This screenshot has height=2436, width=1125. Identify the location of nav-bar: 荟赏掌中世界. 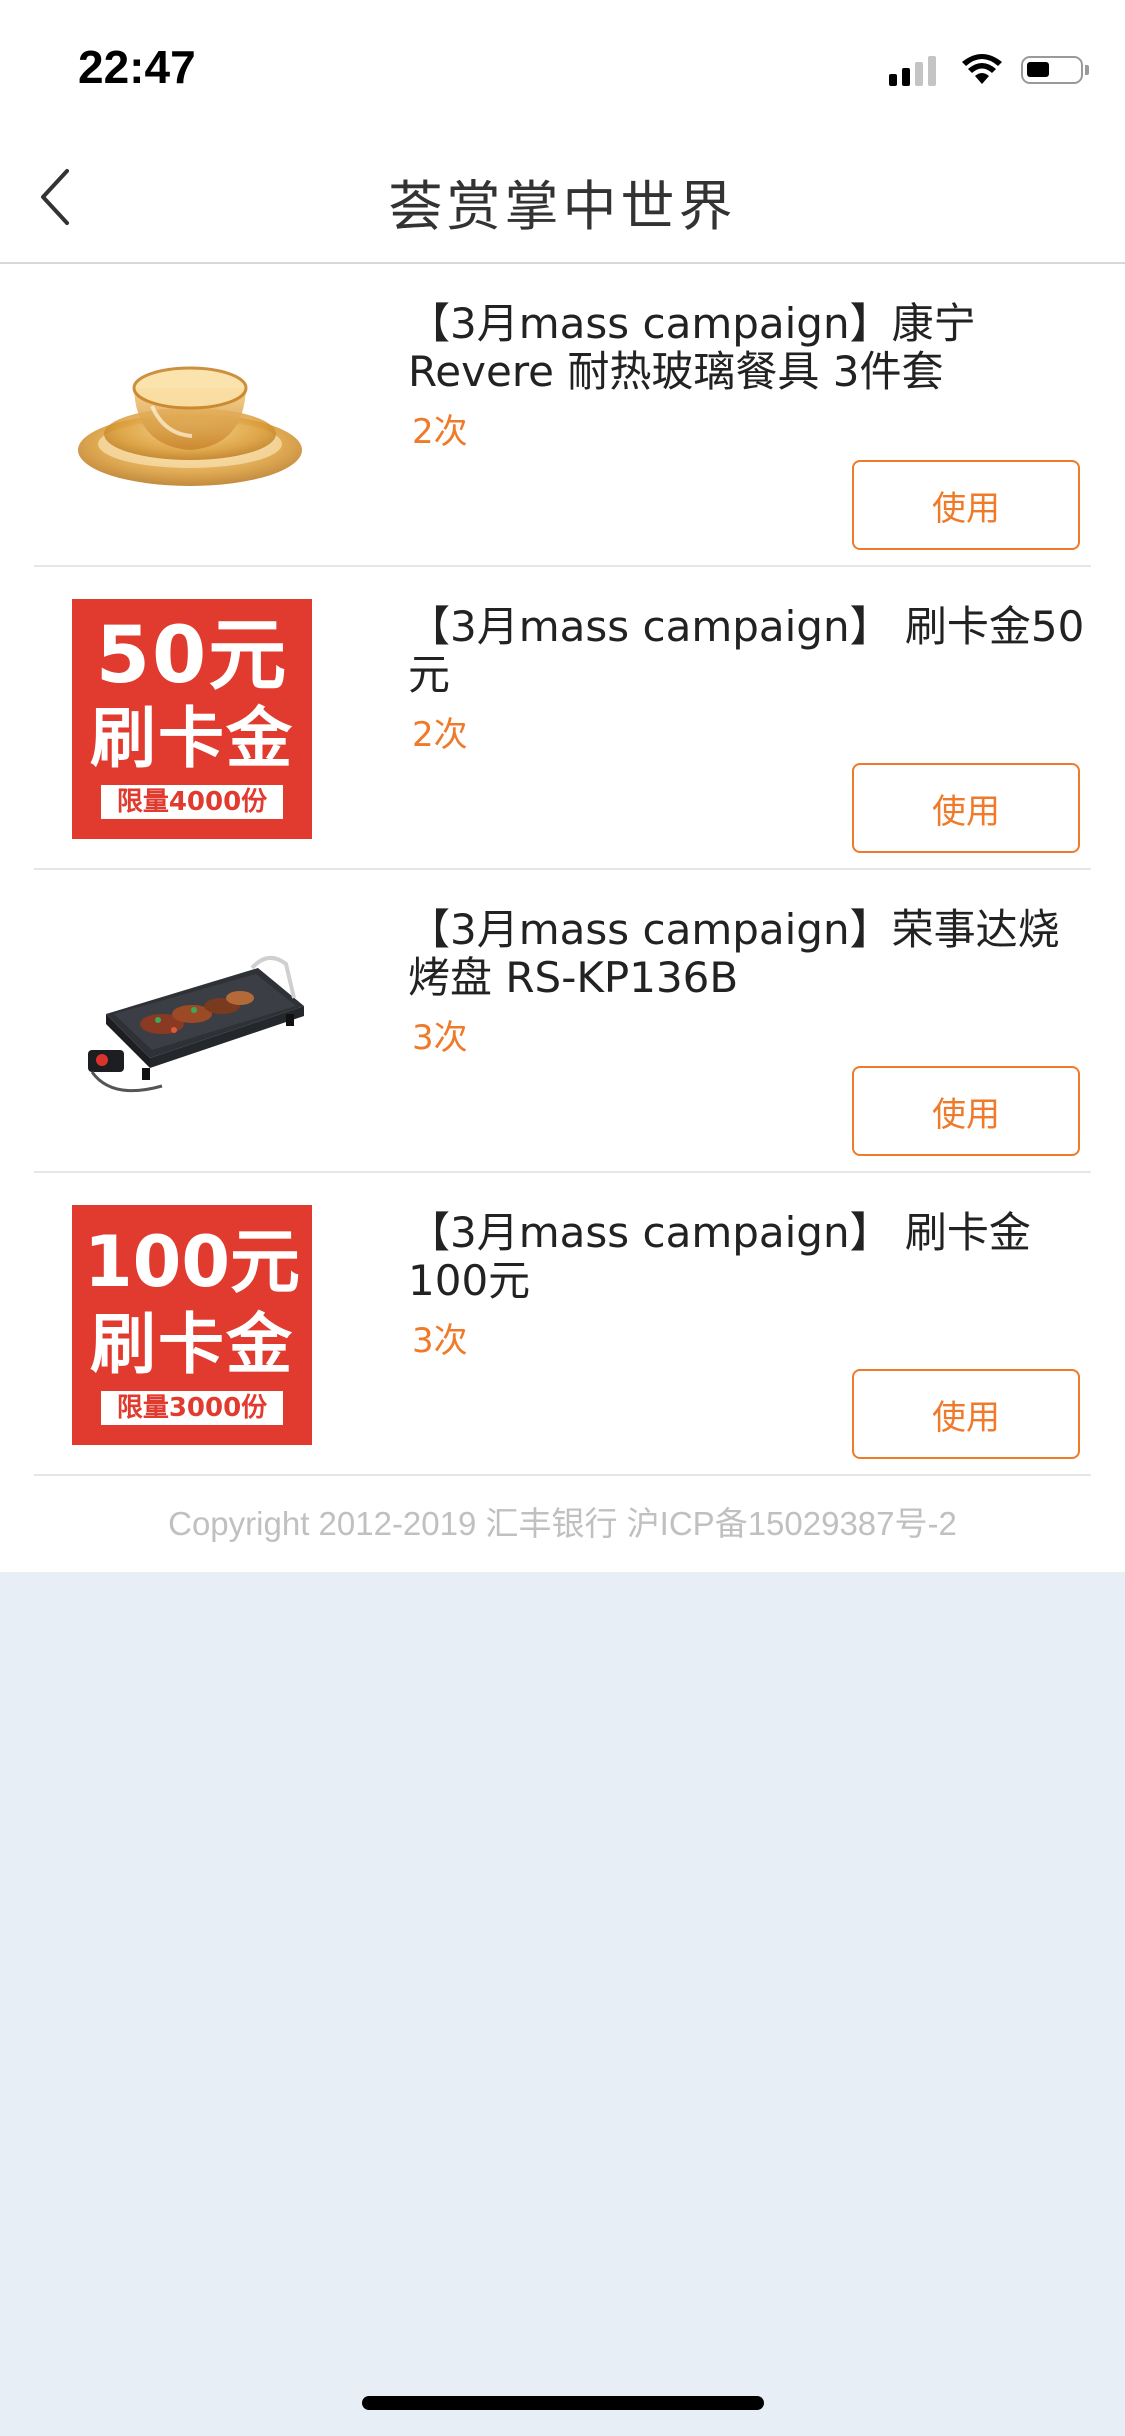
(562, 198).